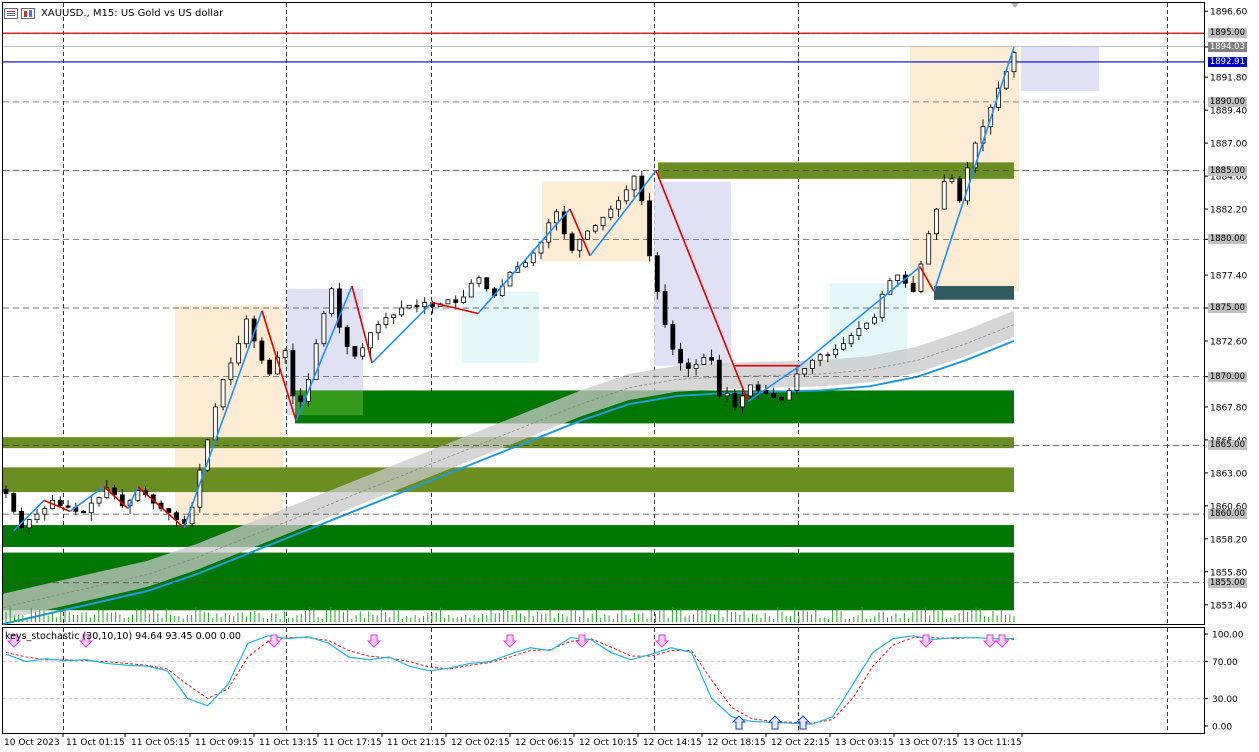 This screenshot has height=752, width=1259. I want to click on time-tick-label: 11 Oct 09:15, so click(224, 743).